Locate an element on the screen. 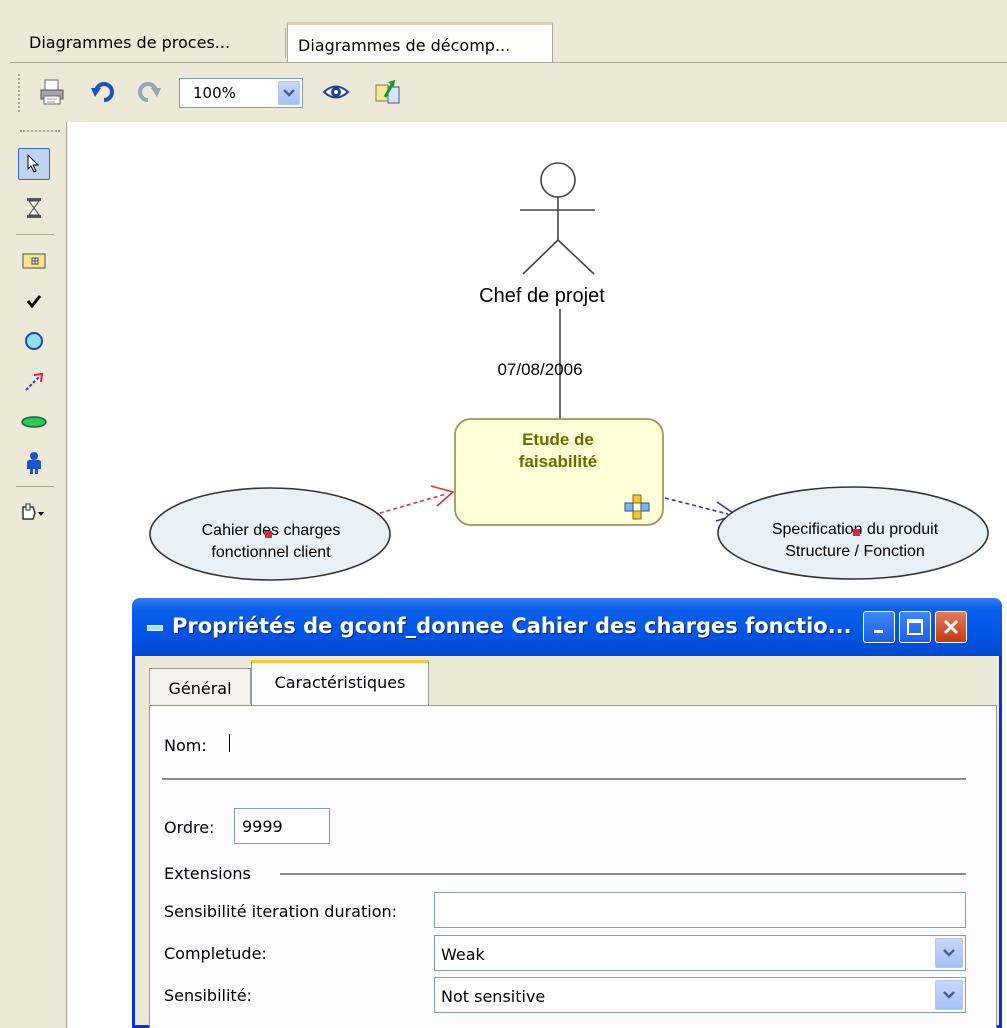 The image size is (1007, 1028). eye-icon is located at coordinates (336, 92).